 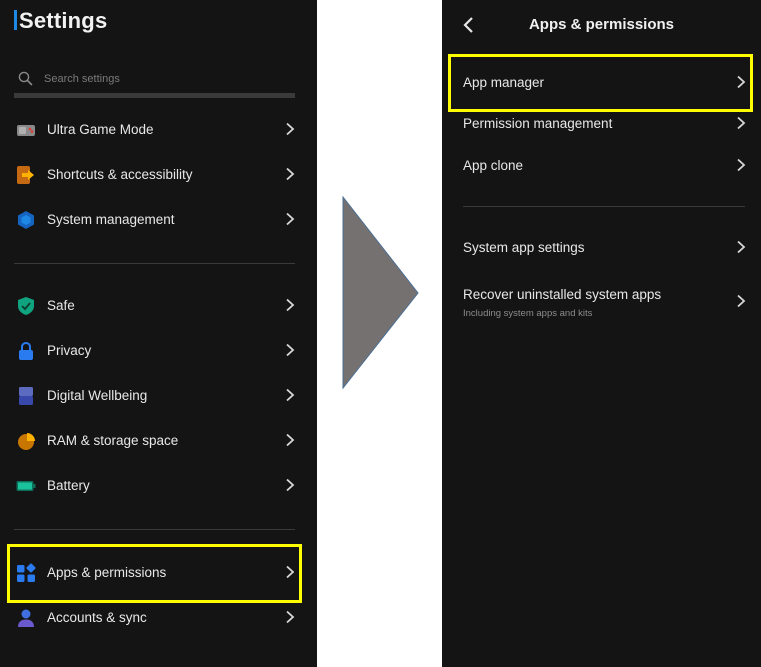 I want to click on settings-item-digital-wellbeing: Digital Wellbeing, so click(x=155, y=396).